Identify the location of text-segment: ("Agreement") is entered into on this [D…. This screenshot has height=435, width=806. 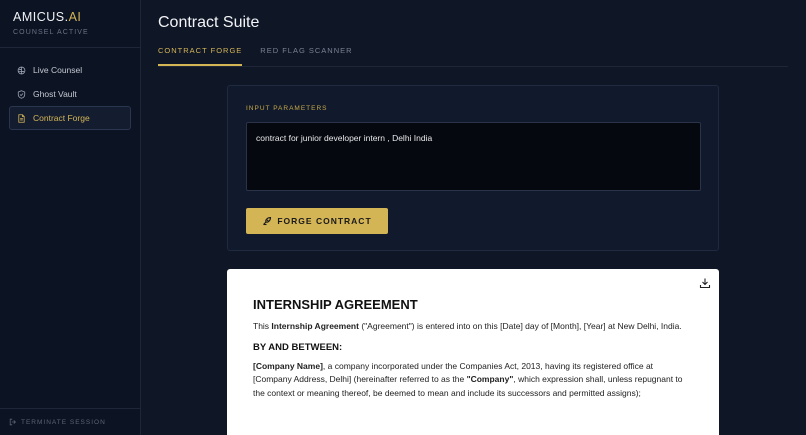
(520, 326).